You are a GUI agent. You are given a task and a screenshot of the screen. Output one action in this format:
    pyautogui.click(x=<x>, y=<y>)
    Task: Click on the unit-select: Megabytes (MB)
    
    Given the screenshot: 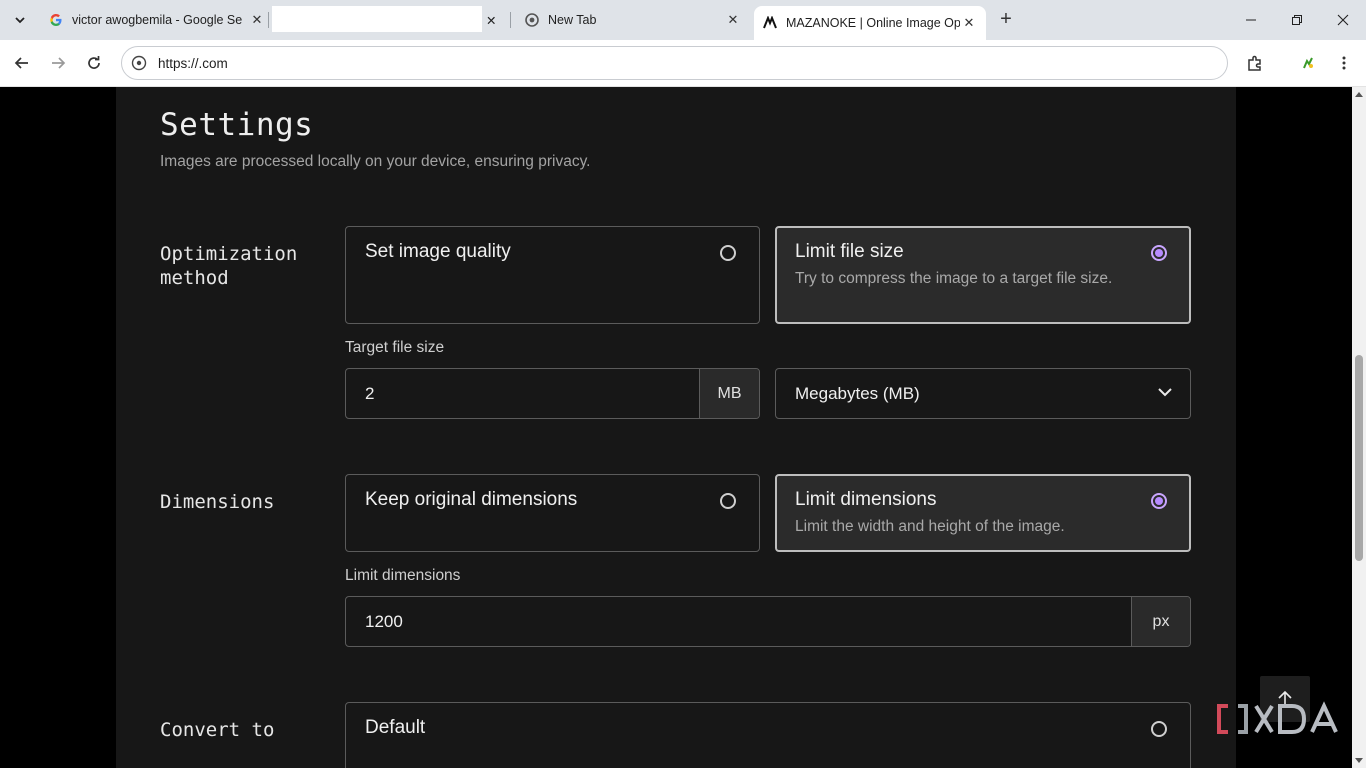 What is the action you would take?
    pyautogui.click(x=983, y=393)
    